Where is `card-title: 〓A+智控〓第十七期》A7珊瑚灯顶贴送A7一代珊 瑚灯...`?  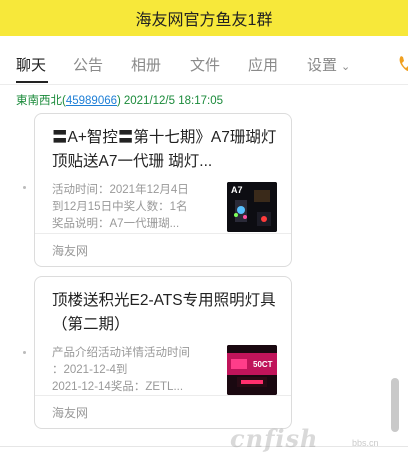 card-title: 〓A+智控〓第十七期》A7珊瑚灯顶贴送A7一代珊 瑚灯... is located at coordinates (168, 150).